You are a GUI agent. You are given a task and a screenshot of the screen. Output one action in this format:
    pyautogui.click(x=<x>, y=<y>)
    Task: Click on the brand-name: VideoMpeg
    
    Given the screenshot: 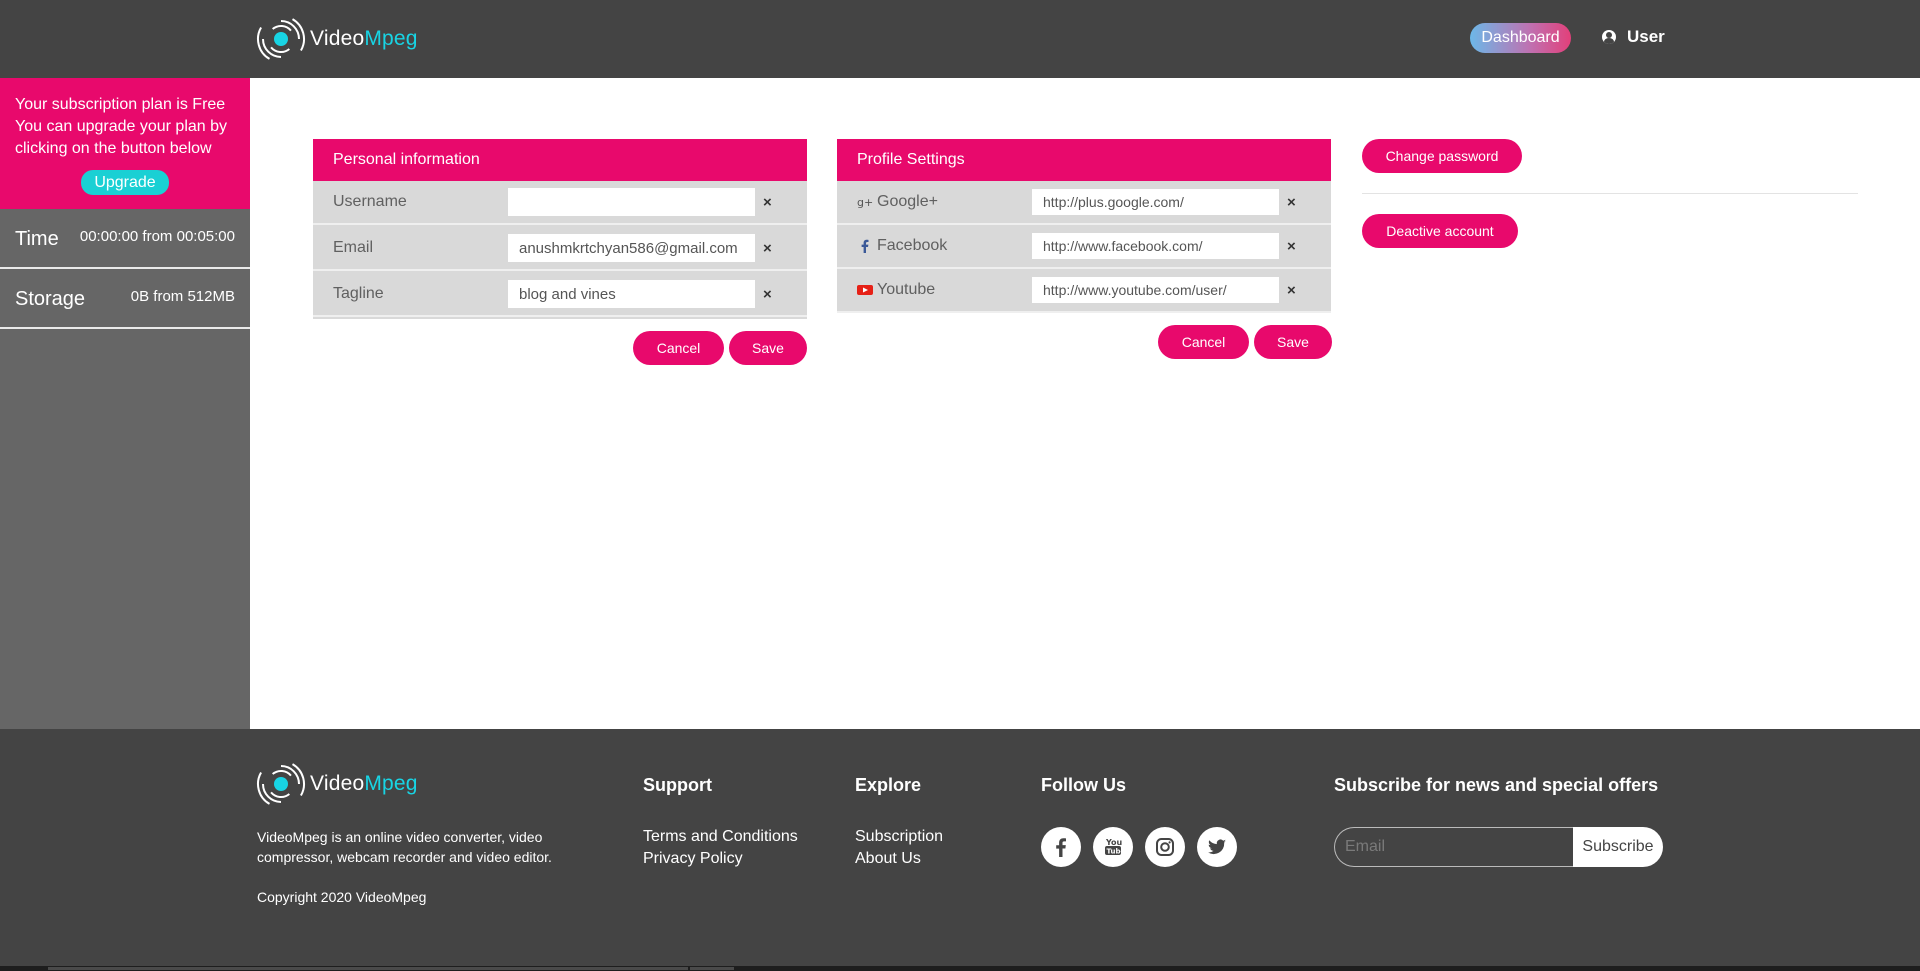 What is the action you would take?
    pyautogui.click(x=364, y=38)
    